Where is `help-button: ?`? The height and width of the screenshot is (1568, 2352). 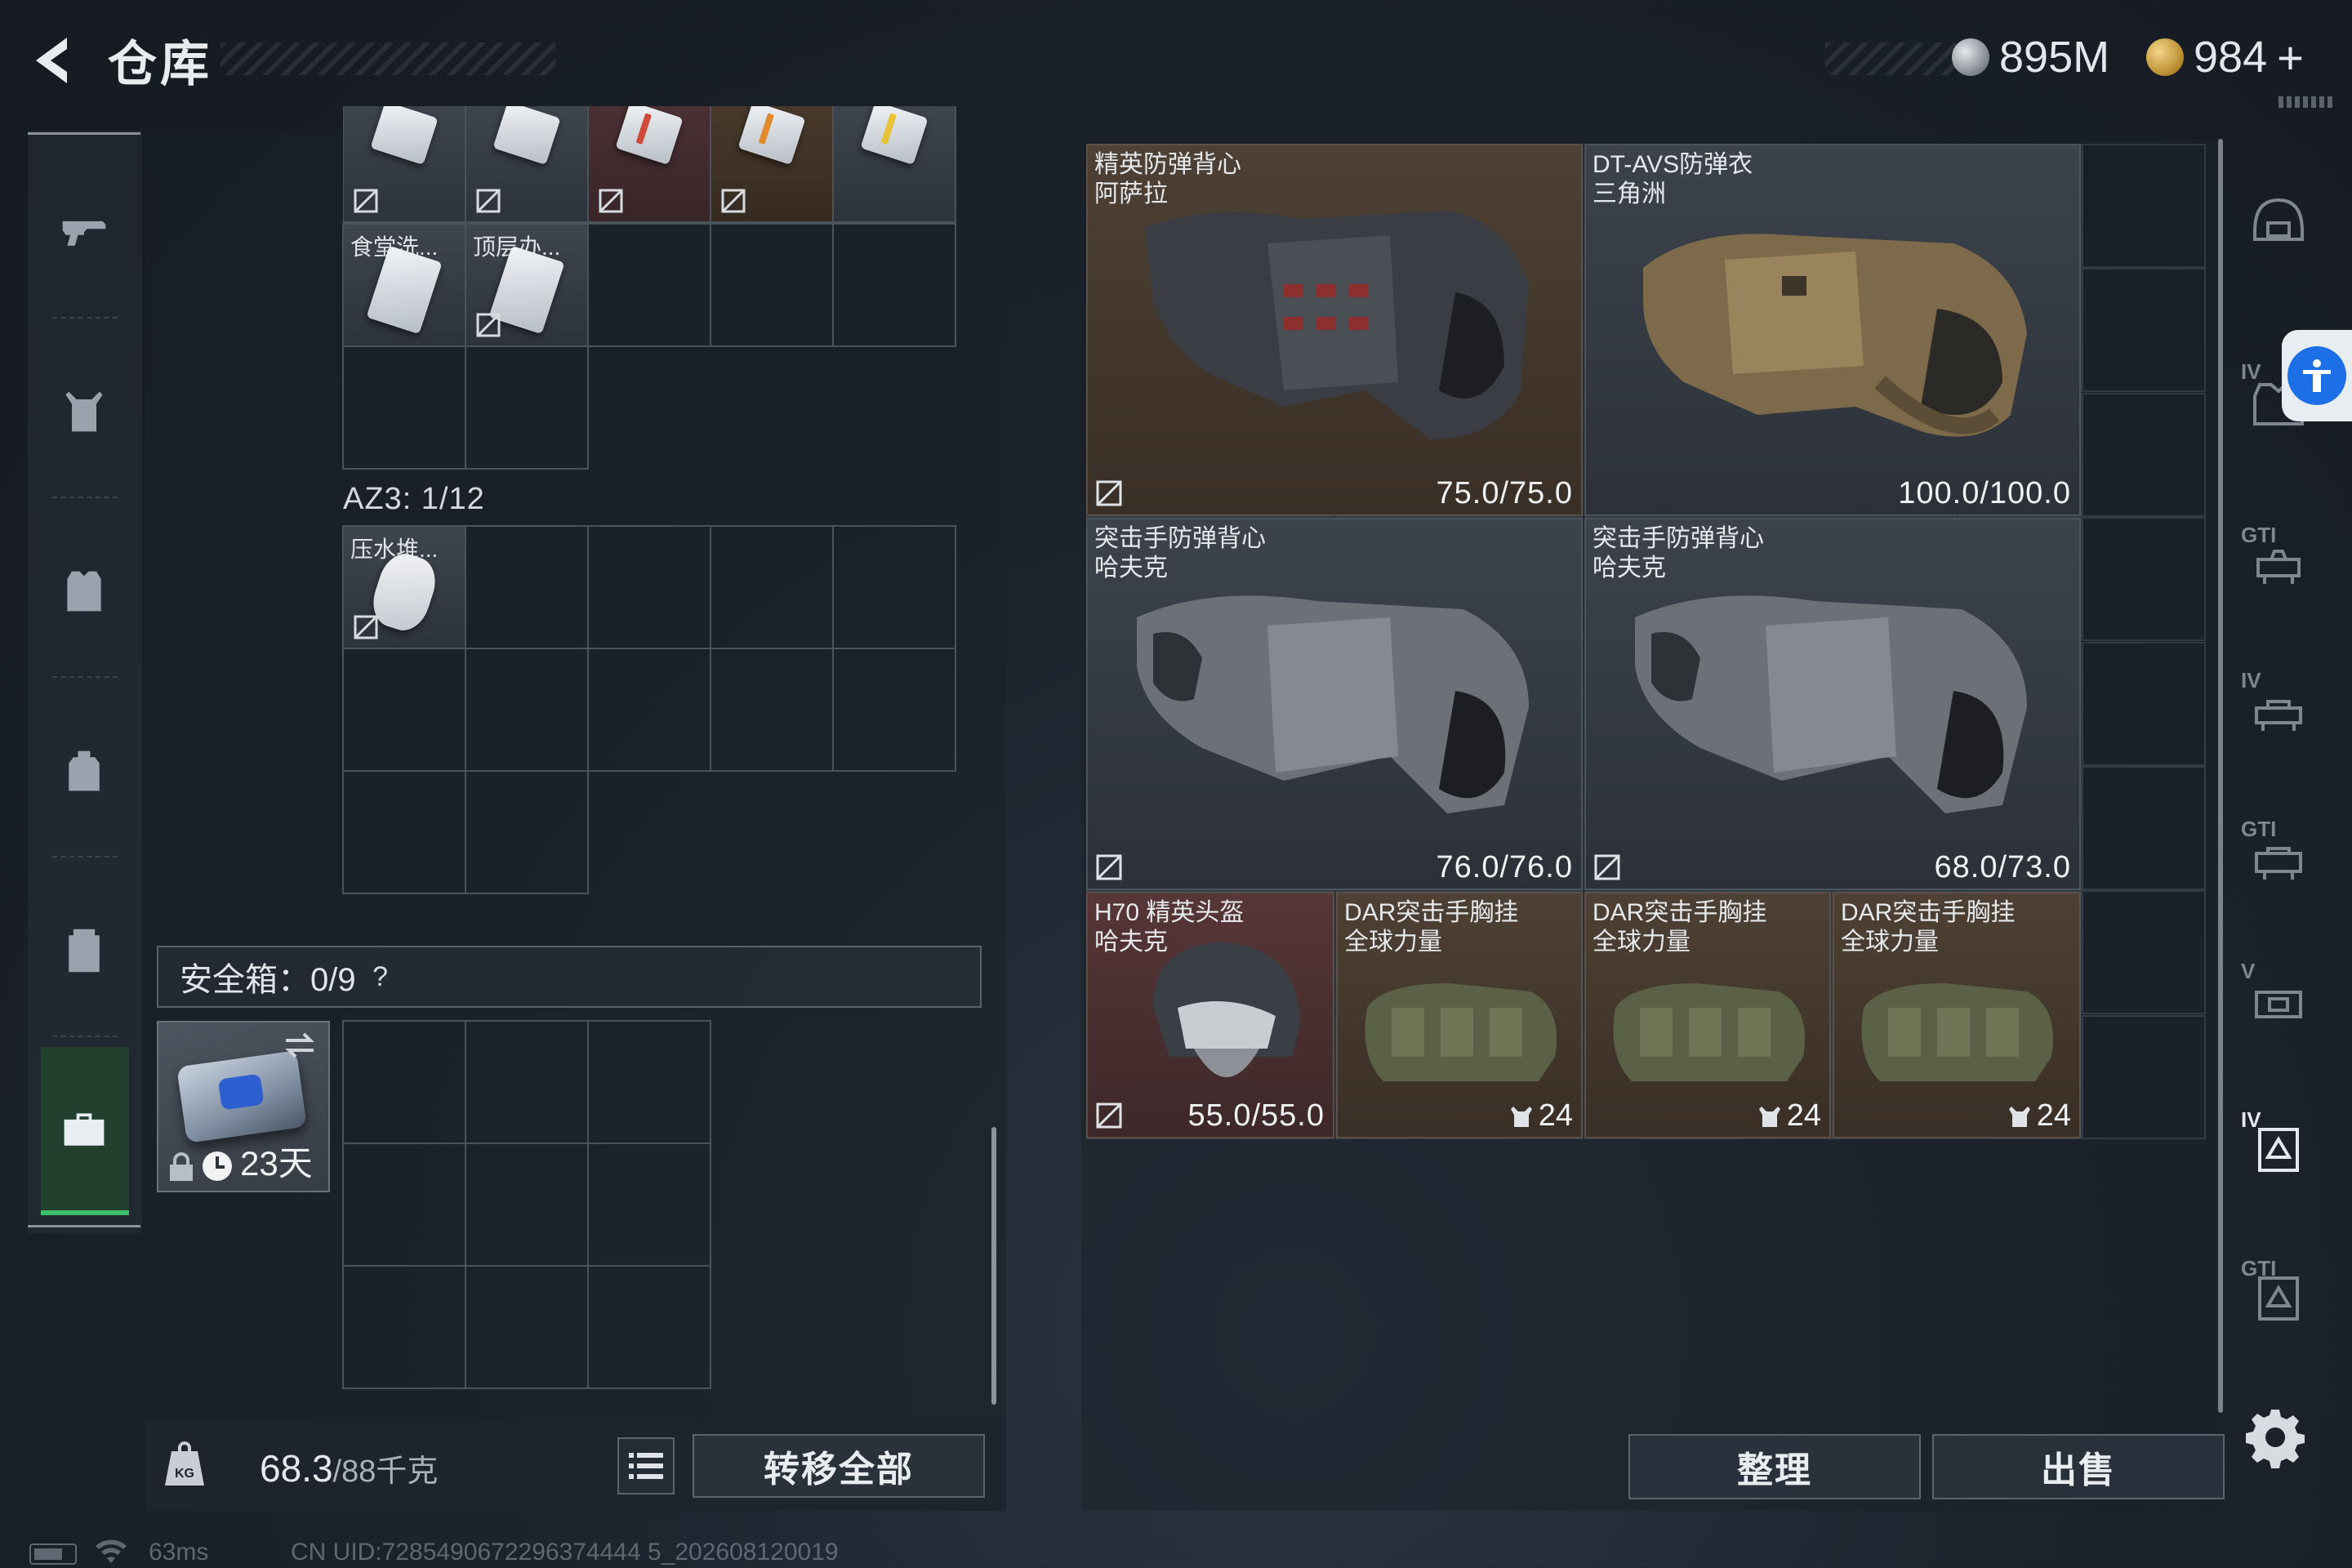
help-button: ? is located at coordinates (380, 976).